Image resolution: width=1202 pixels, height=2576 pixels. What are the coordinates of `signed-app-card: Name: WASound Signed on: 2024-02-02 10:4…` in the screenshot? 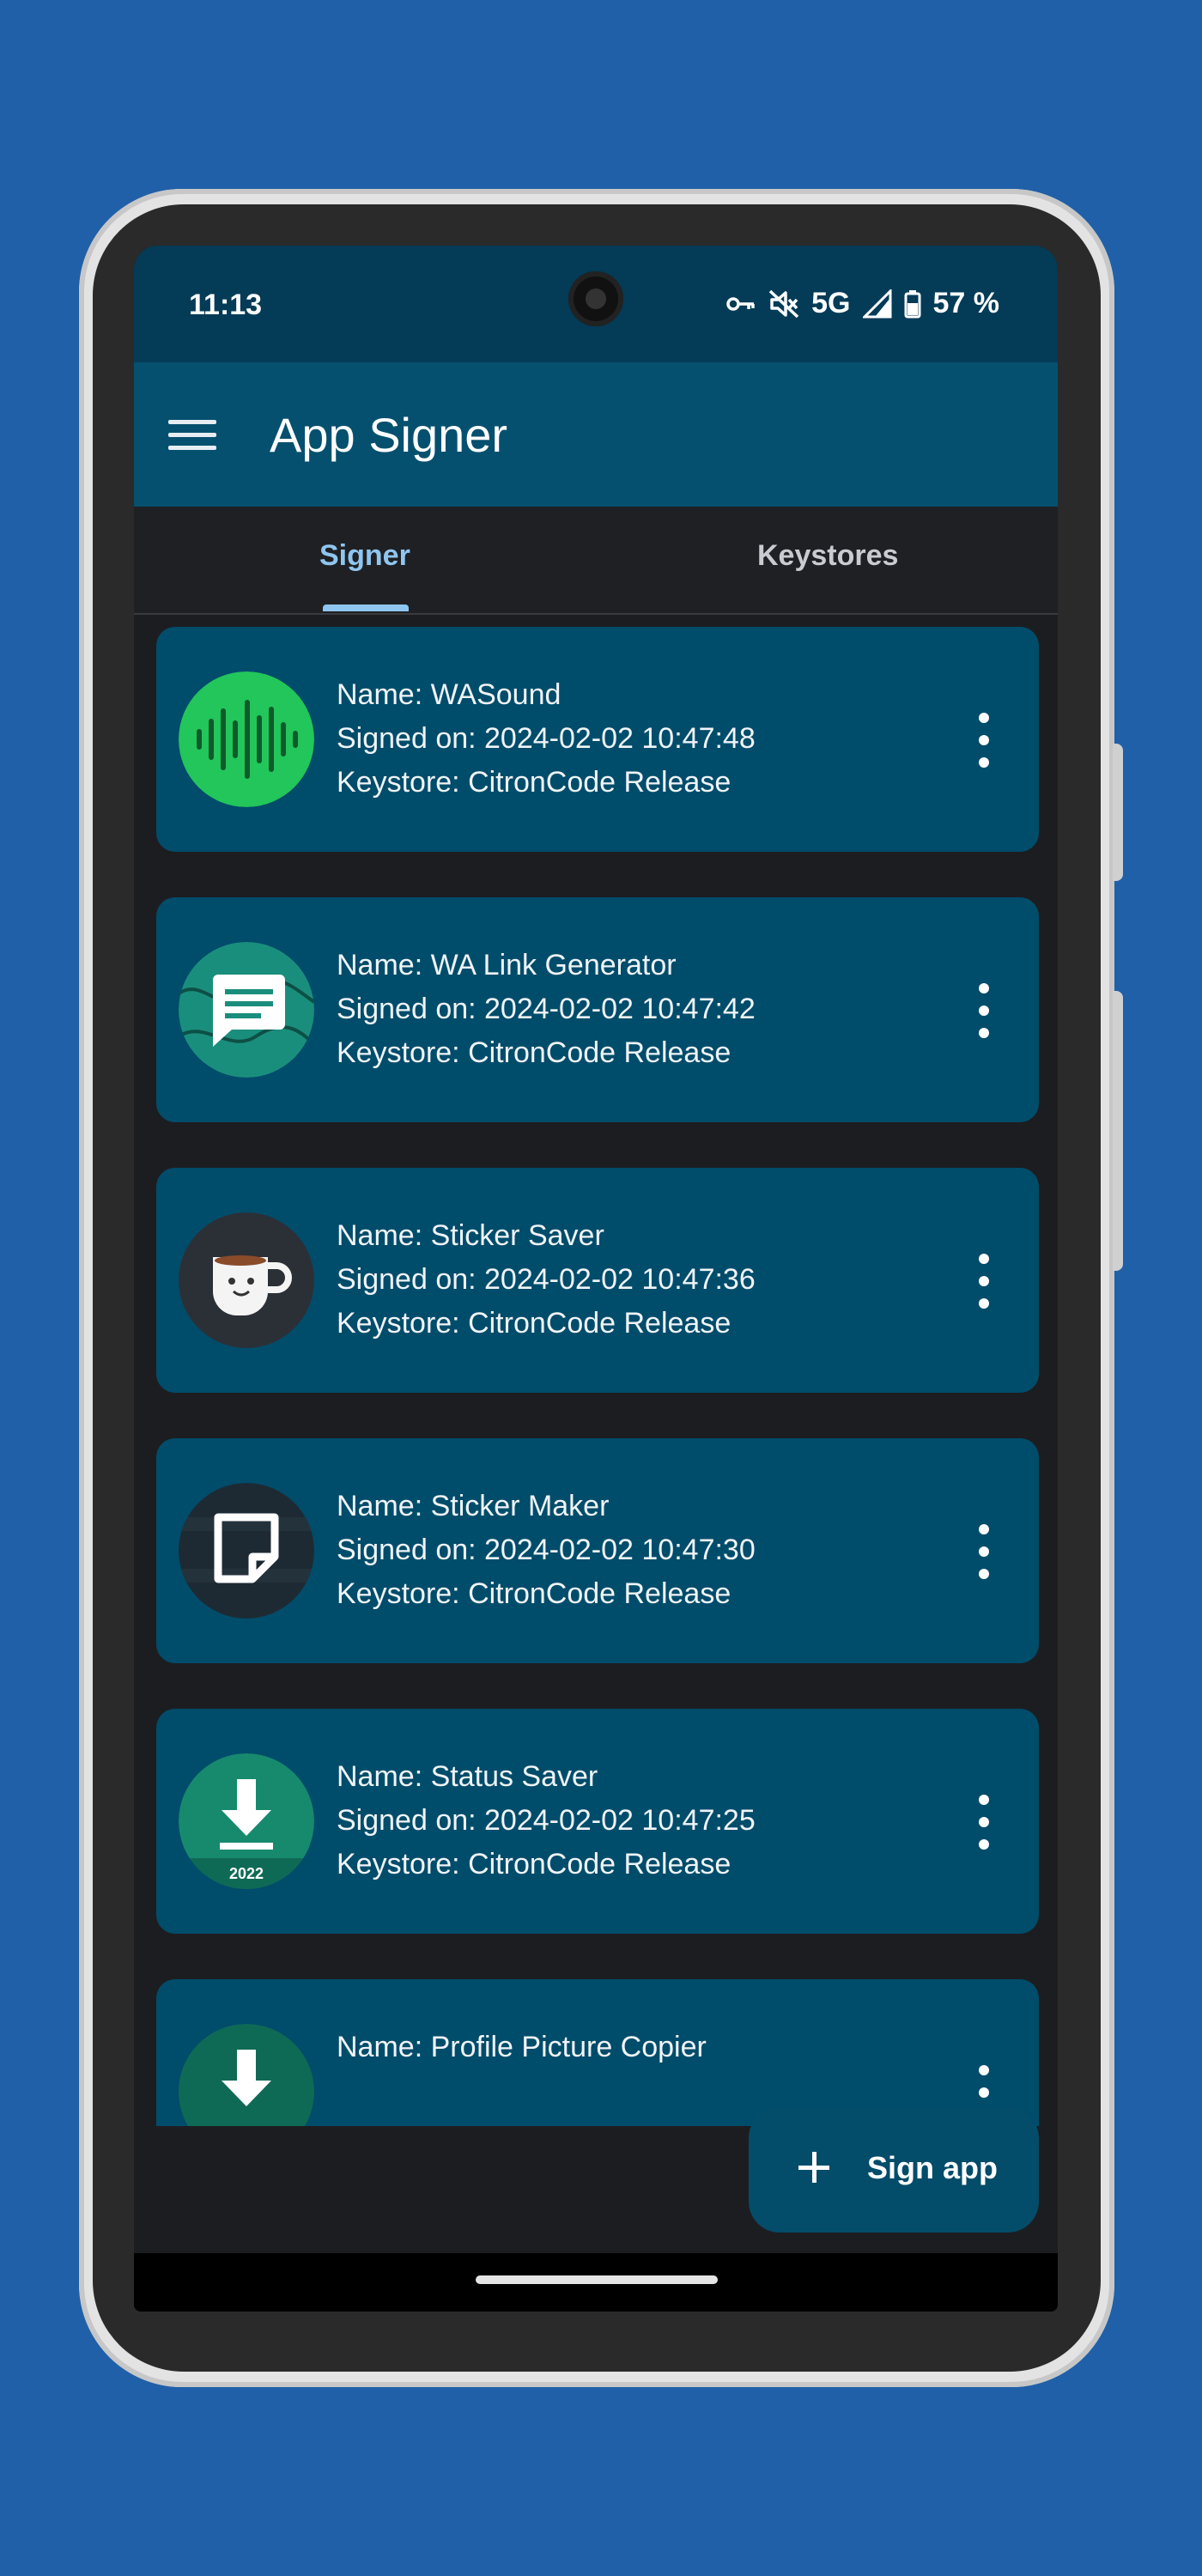 It's located at (597, 739).